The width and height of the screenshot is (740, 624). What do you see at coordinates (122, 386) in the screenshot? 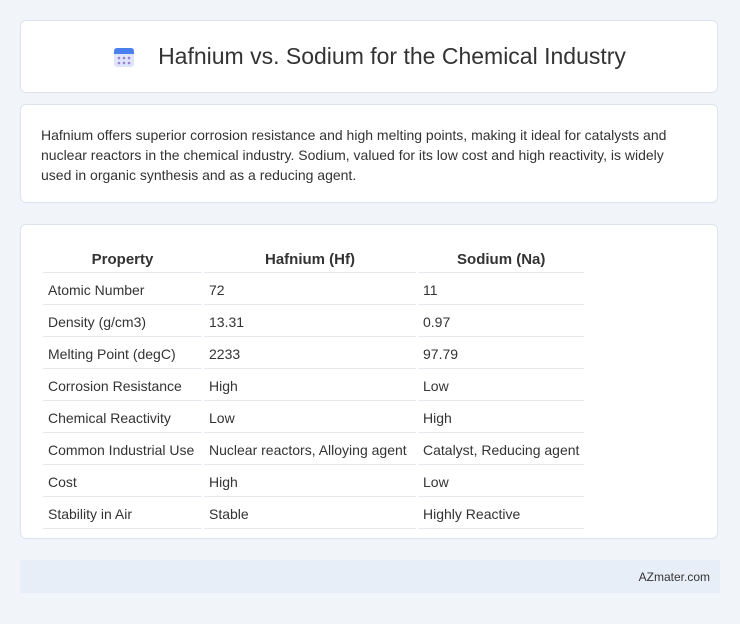
I see `property-cell: Corrosion Resistance` at bounding box center [122, 386].